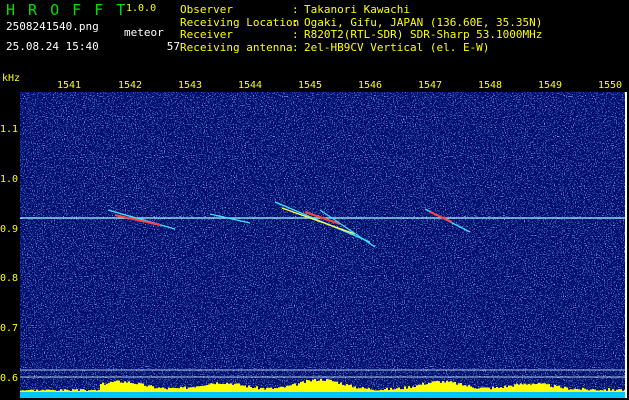 This screenshot has width=629, height=400. What do you see at coordinates (361, 10) in the screenshot?
I see `info-row-observer: Observer : Takanori Kawachi` at bounding box center [361, 10].